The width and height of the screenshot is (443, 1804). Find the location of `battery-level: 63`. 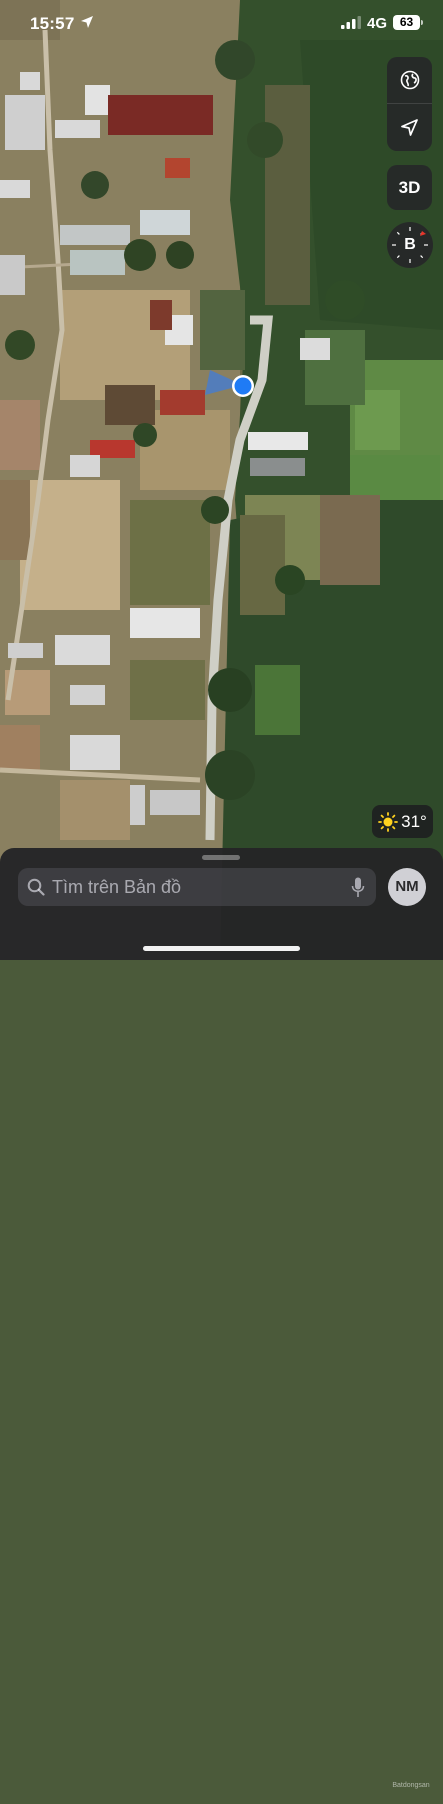

battery-level: 63 is located at coordinates (406, 22).